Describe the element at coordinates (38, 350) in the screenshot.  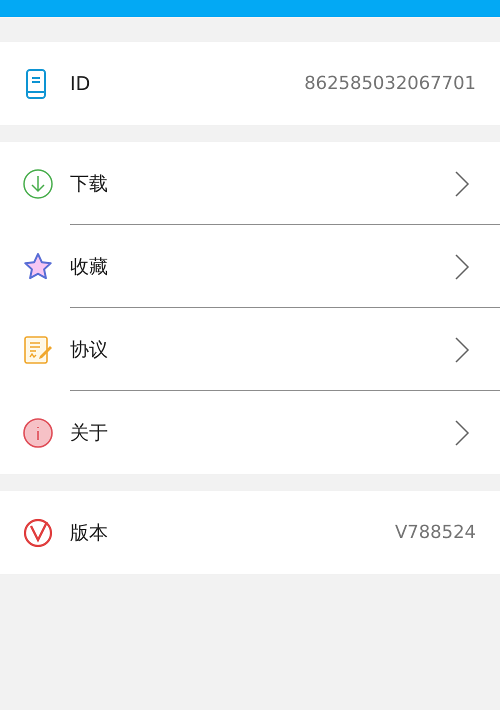
I see `document-icon` at that location.